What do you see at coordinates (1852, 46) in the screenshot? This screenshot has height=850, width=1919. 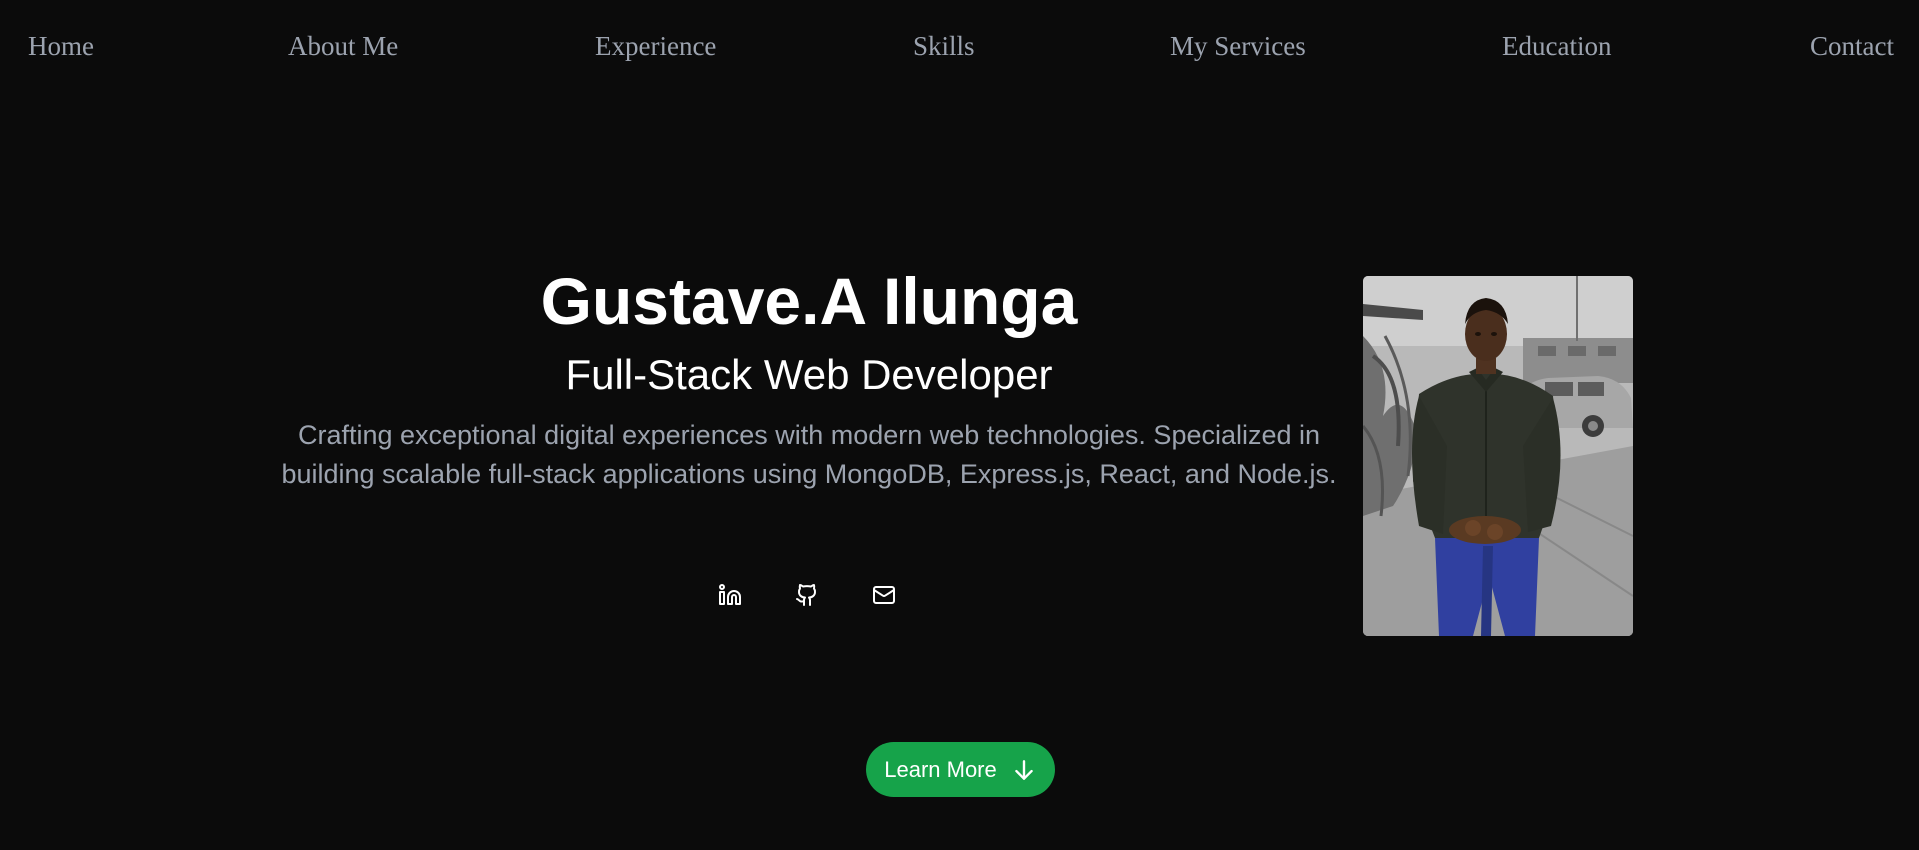 I see `nav-link-contact: Contact` at bounding box center [1852, 46].